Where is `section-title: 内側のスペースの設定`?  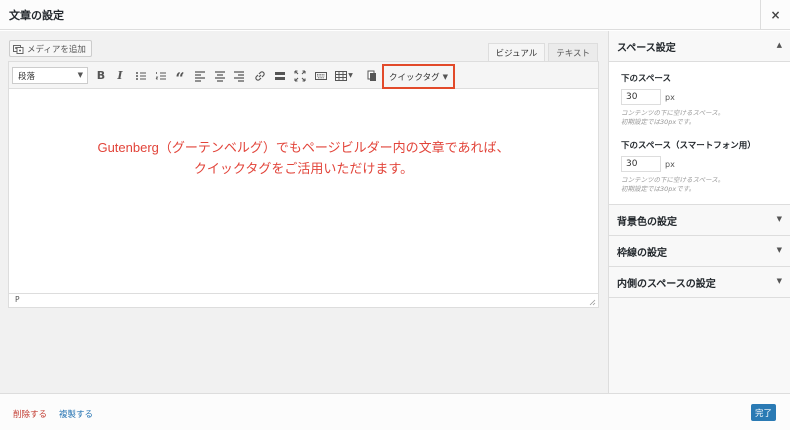
section-title: 内側のスペースの設定 is located at coordinates (666, 284).